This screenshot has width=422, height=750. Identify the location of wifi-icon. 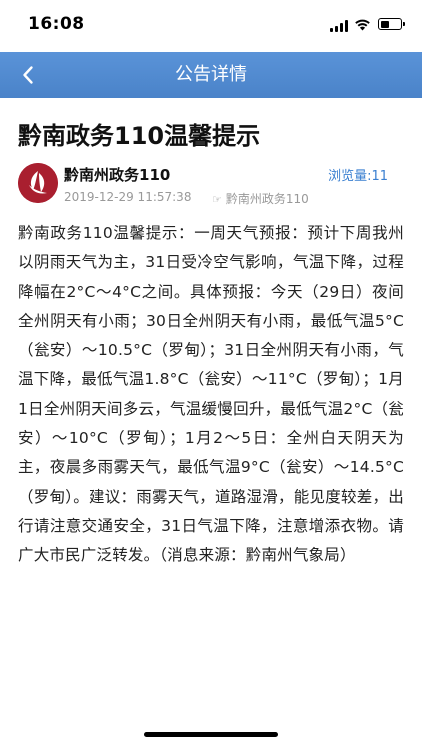
(362, 25).